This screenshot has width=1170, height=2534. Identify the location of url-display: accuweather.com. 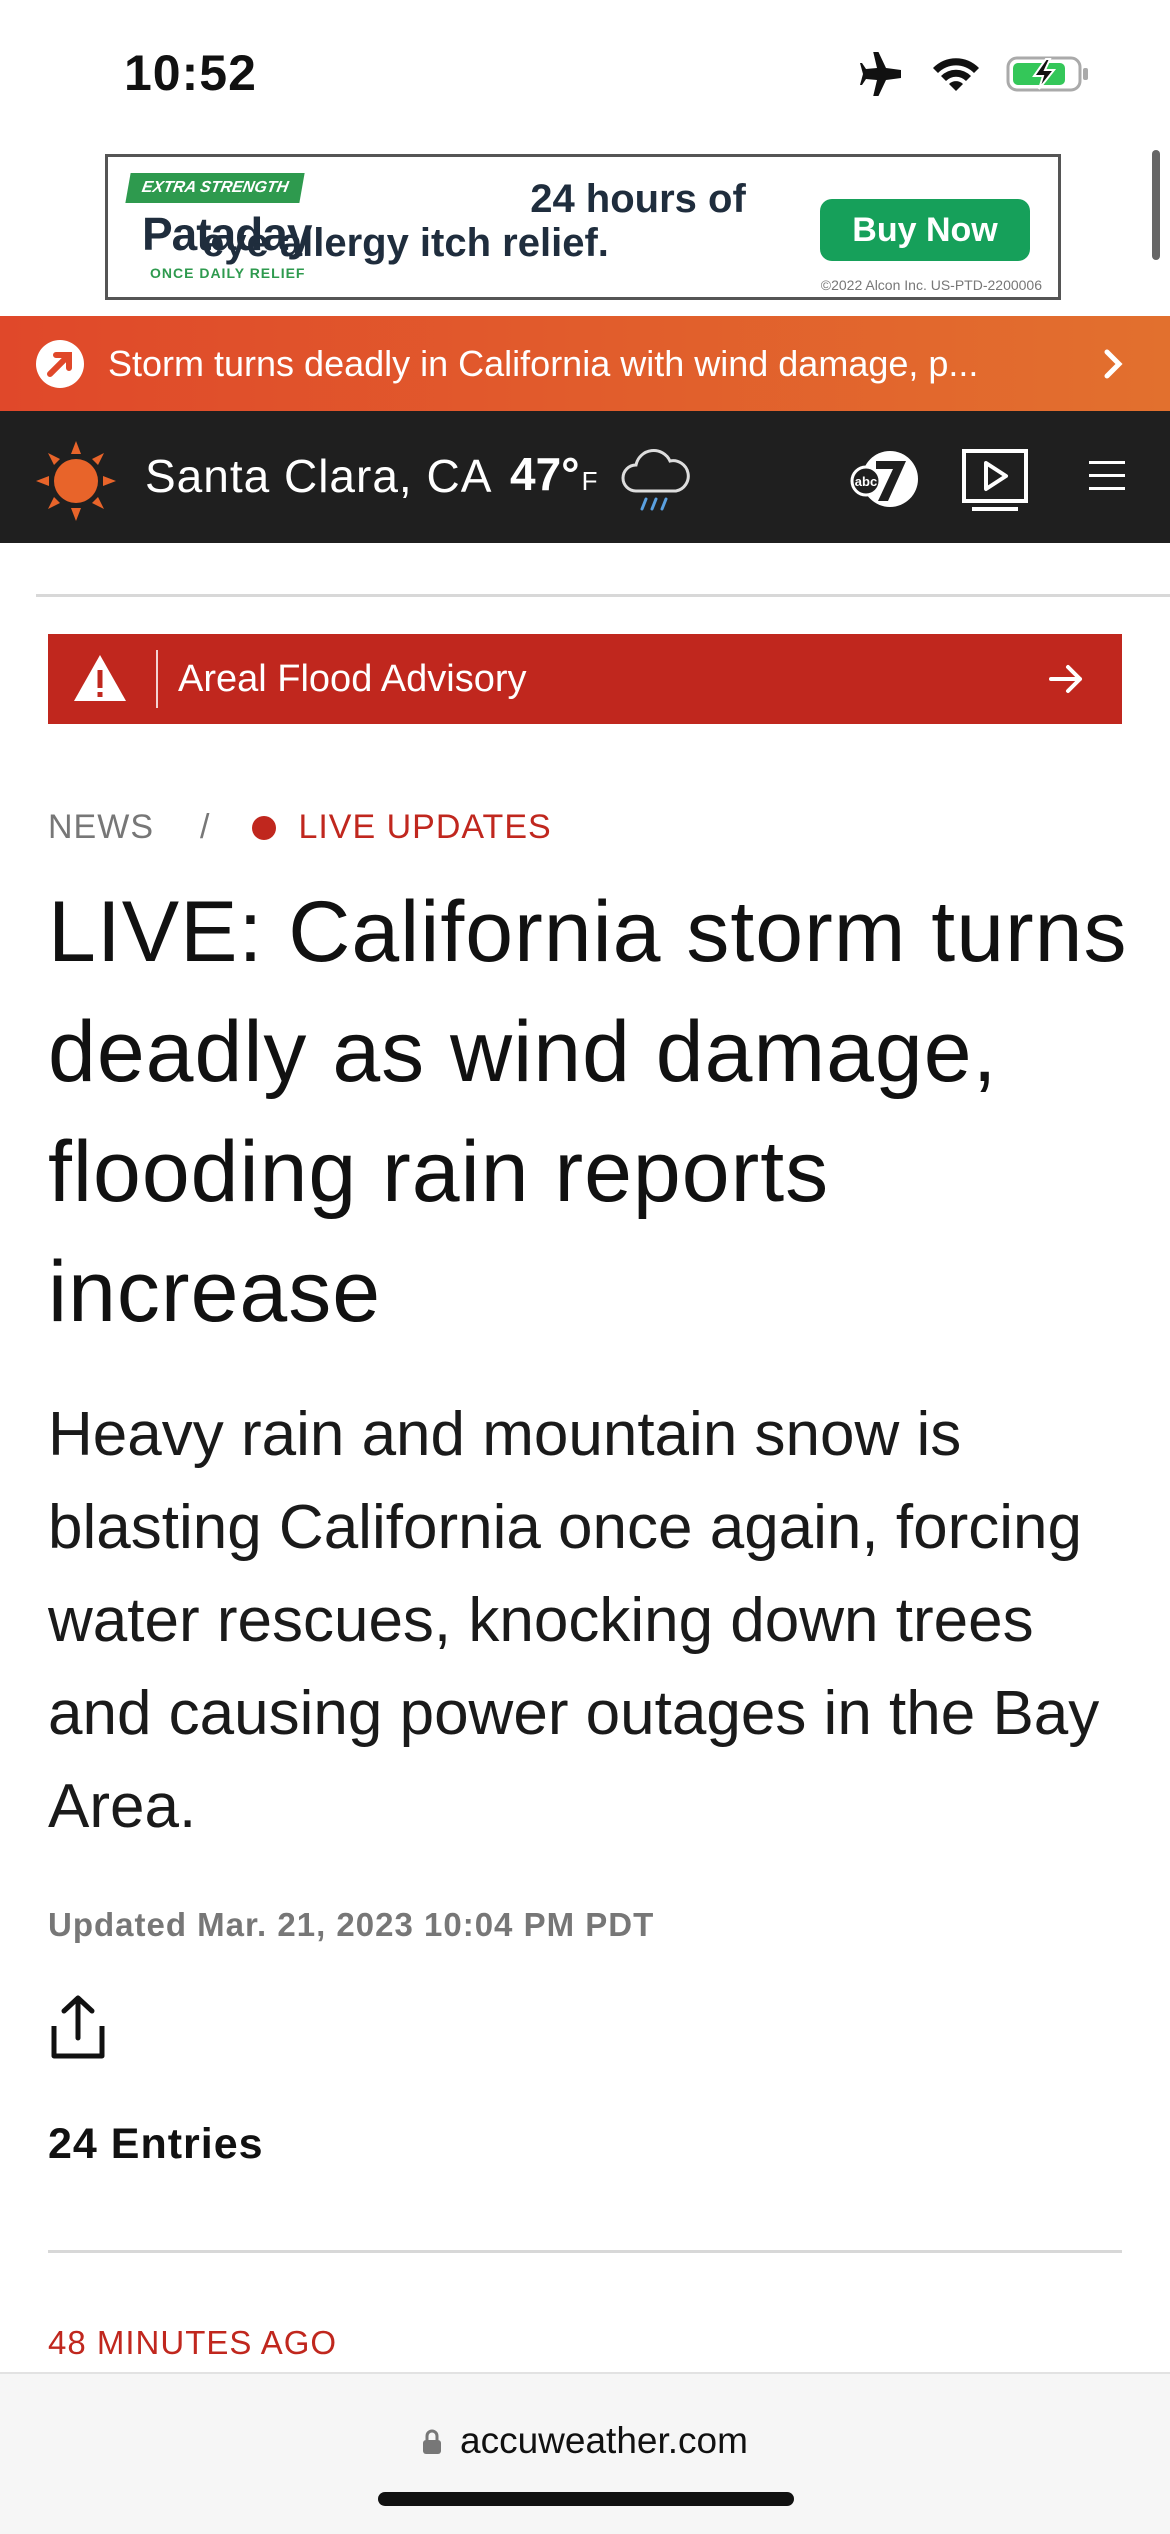
(585, 2441).